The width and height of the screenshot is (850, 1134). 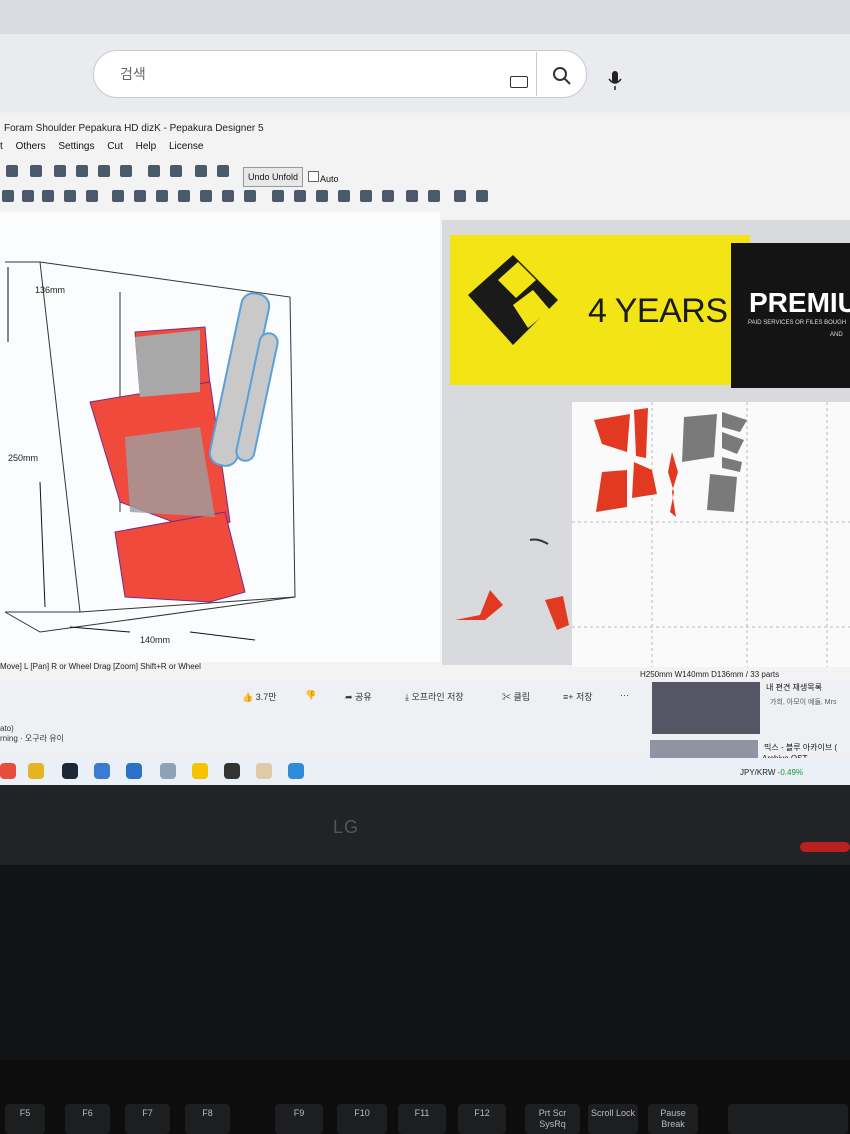 What do you see at coordinates (710, 674) in the screenshot?
I see `status-bar-right: H250mm W140mm D136mm / 33 parts` at bounding box center [710, 674].